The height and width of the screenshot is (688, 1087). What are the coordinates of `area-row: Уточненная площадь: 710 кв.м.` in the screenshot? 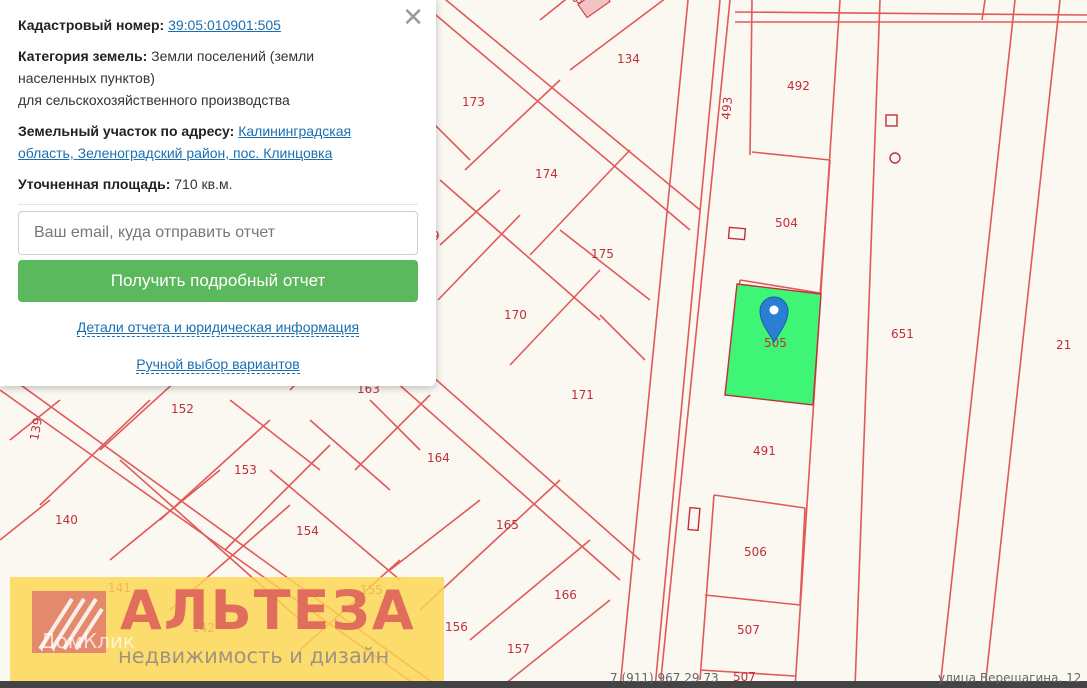 It's located at (218, 184).